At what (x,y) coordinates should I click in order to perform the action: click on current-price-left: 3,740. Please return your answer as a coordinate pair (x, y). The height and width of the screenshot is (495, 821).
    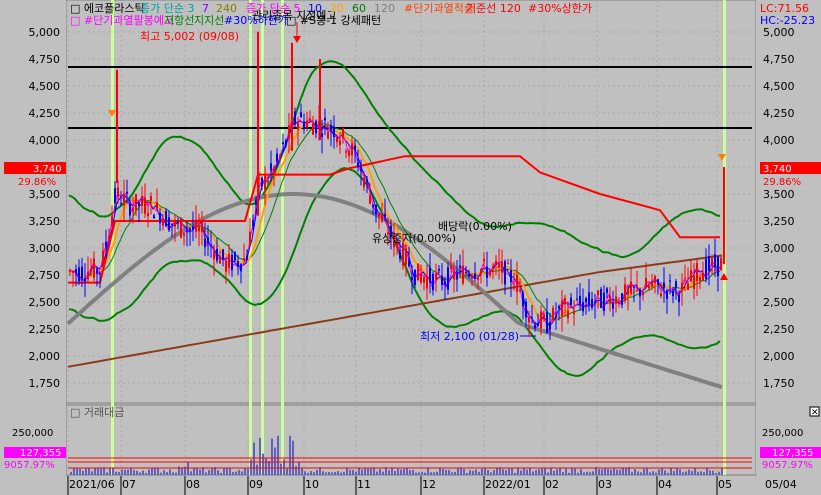
    Looking at the image, I should click on (47, 169).